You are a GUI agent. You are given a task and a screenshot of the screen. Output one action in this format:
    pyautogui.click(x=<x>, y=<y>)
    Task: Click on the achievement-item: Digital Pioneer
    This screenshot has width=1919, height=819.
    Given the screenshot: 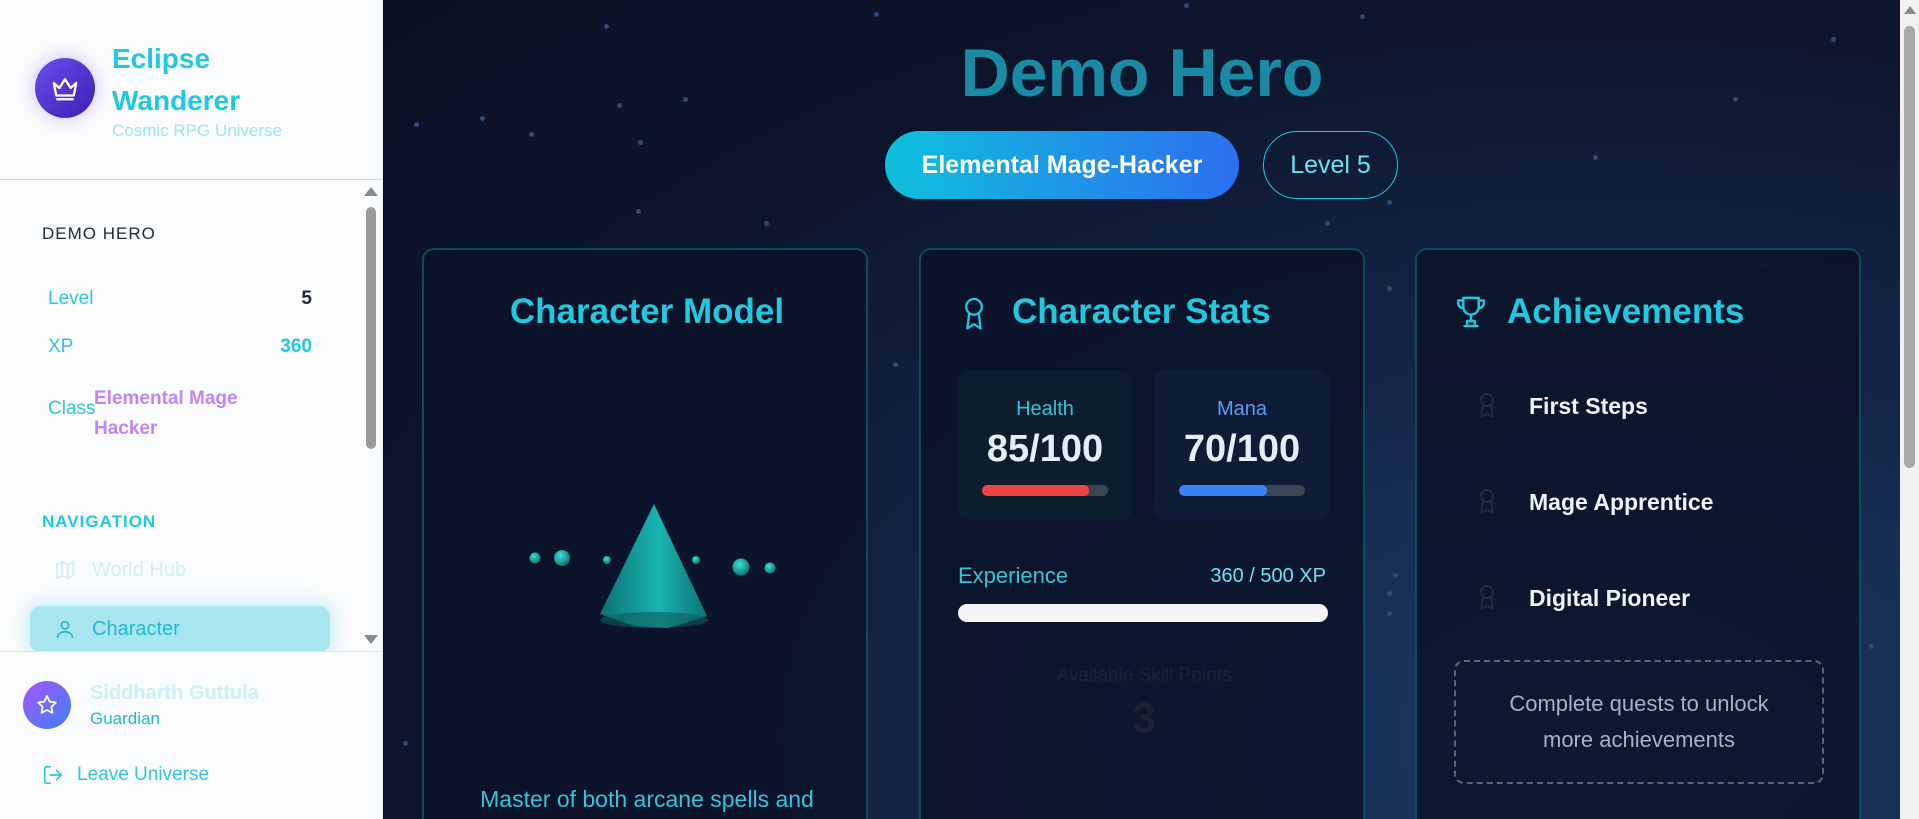 What is the action you would take?
    pyautogui.click(x=1582, y=598)
    